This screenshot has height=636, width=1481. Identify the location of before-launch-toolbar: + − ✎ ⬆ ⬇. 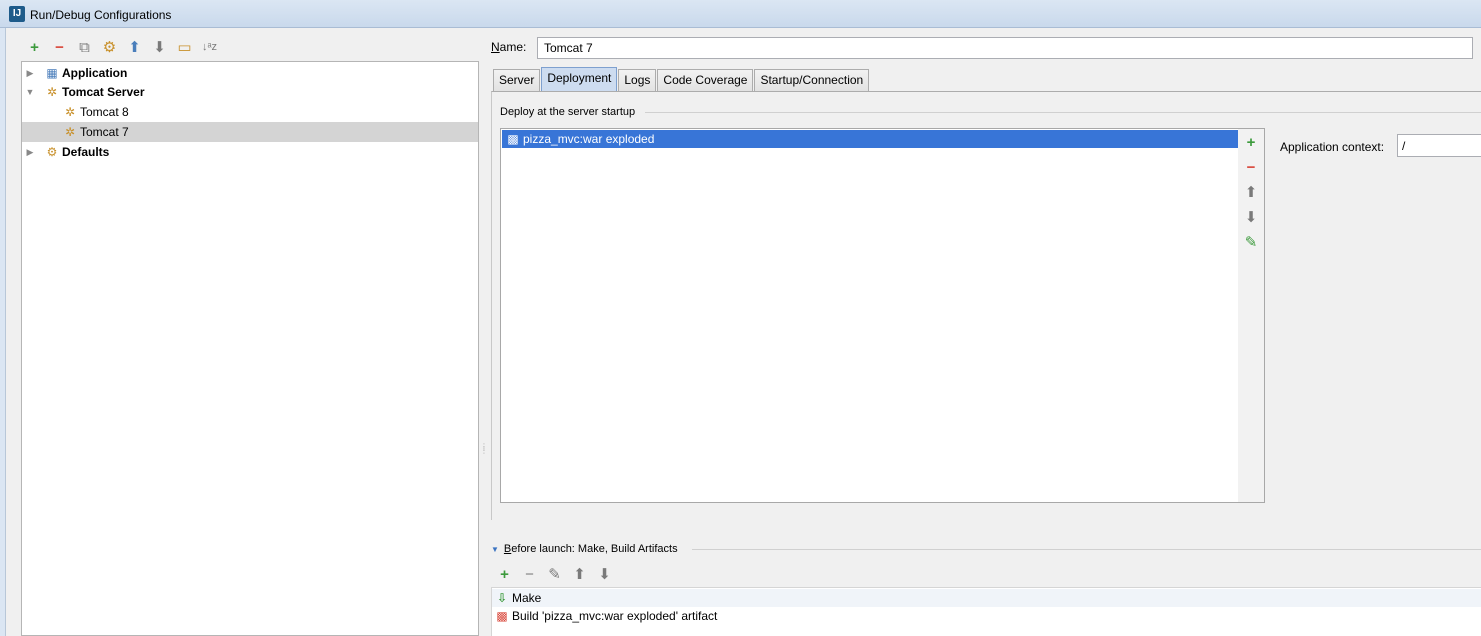
(554, 574).